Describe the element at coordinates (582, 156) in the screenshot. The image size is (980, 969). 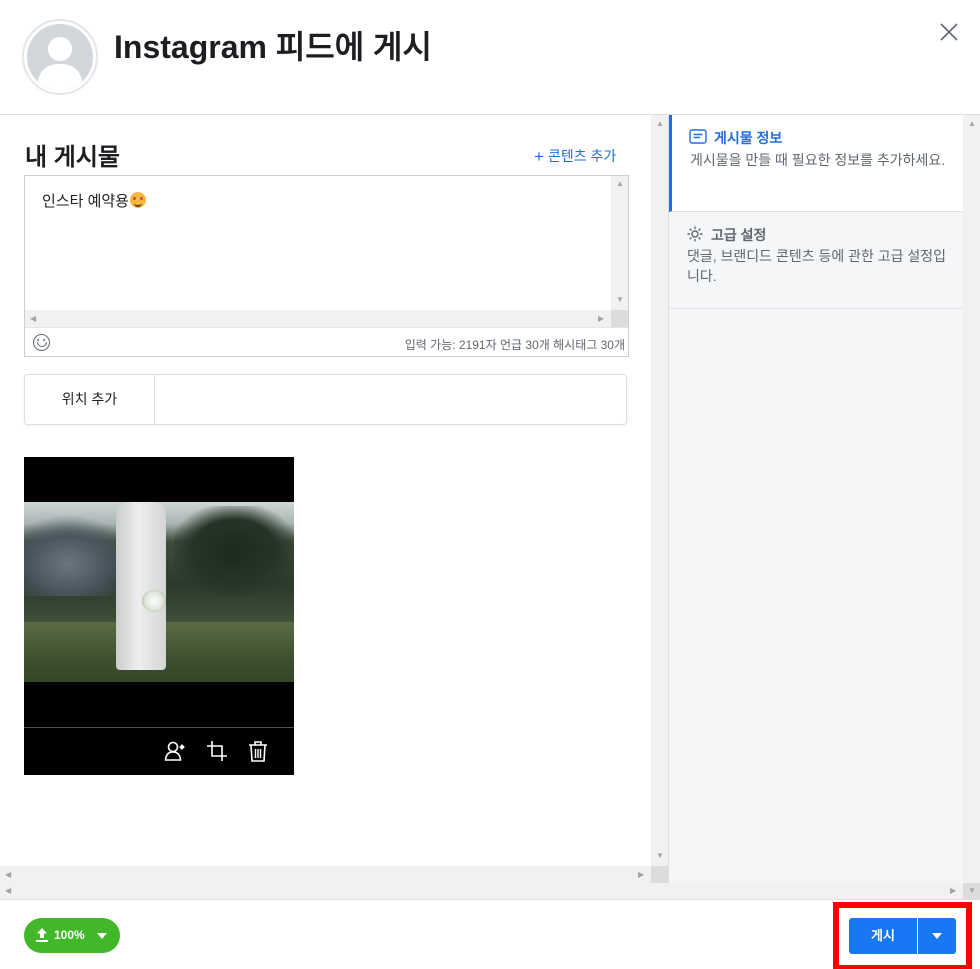
I see `add-content-label: 콘텐츠 추가` at that location.